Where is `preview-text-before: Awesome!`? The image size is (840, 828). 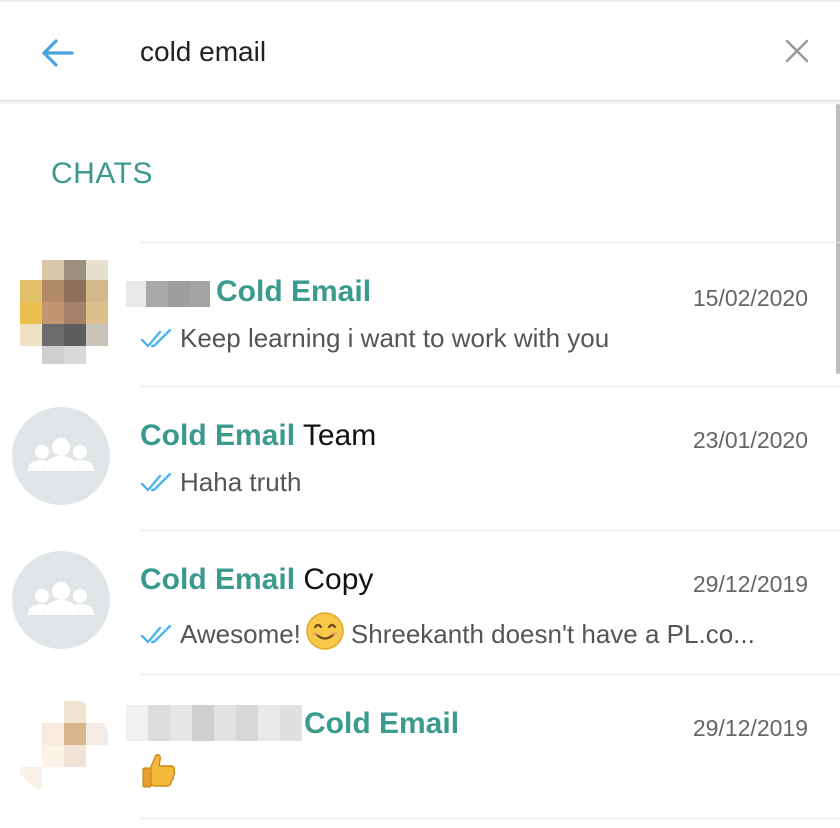
preview-text-before: Awesome! is located at coordinates (240, 634).